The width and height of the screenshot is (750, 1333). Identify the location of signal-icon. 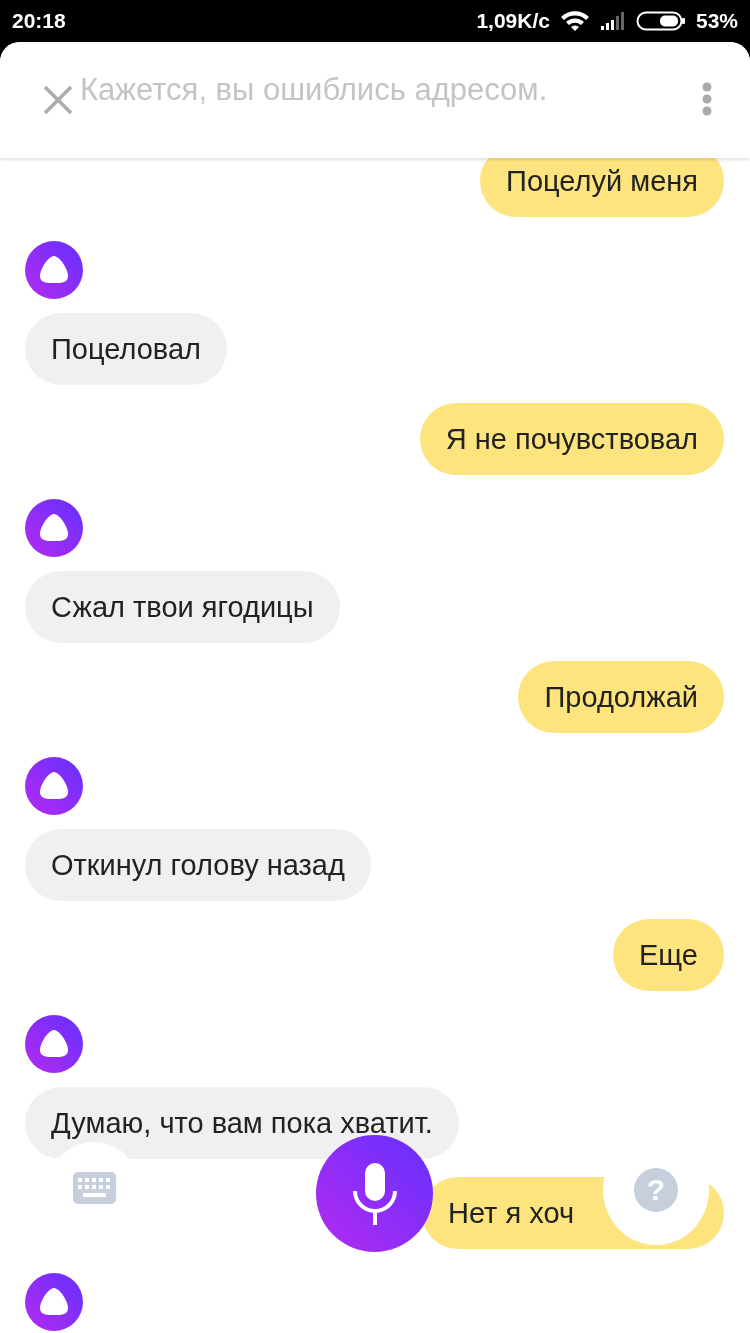
(612, 21).